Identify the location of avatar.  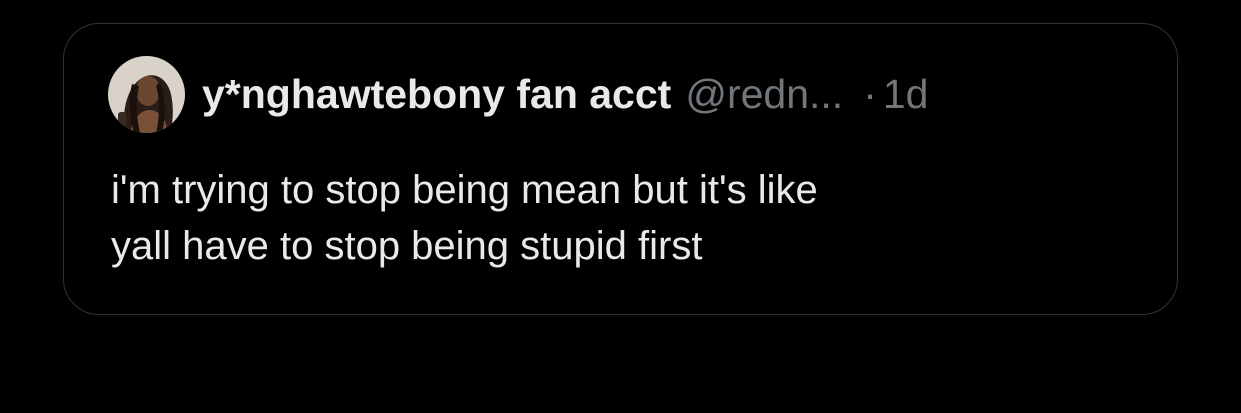
(146, 94).